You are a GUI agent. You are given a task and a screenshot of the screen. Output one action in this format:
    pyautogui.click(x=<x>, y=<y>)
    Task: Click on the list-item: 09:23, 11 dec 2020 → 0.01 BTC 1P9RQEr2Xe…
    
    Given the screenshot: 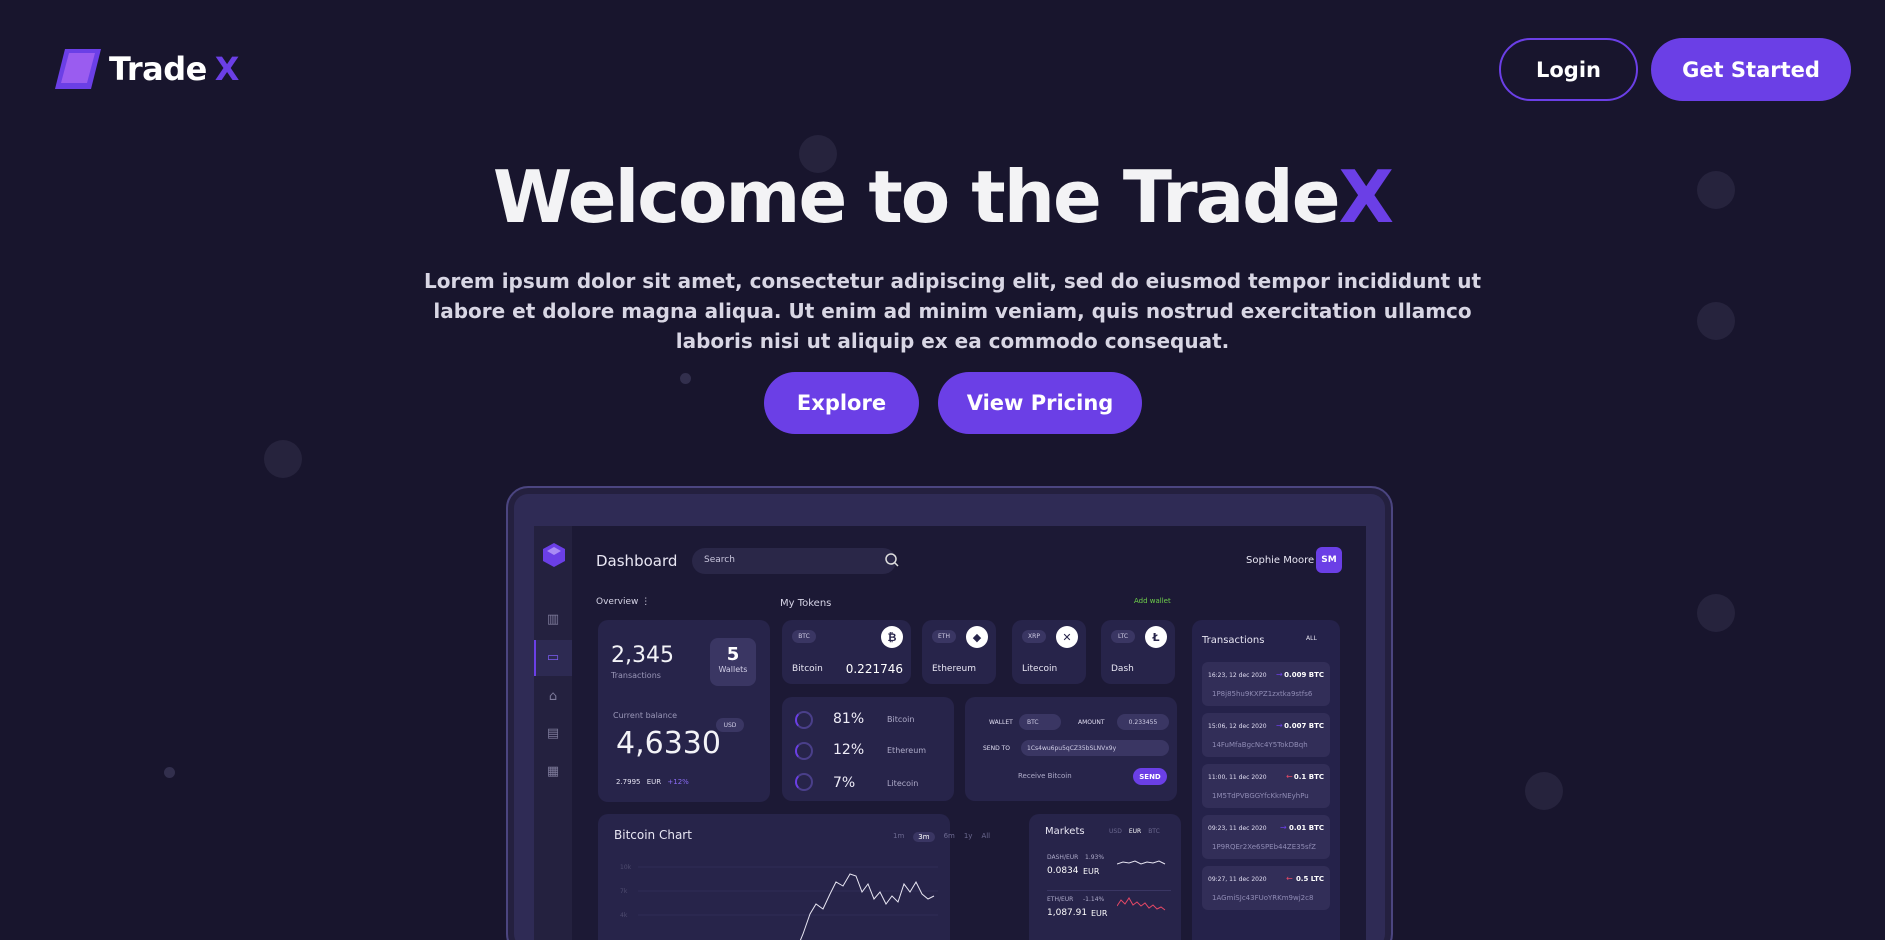 What is the action you would take?
    pyautogui.click(x=1266, y=837)
    